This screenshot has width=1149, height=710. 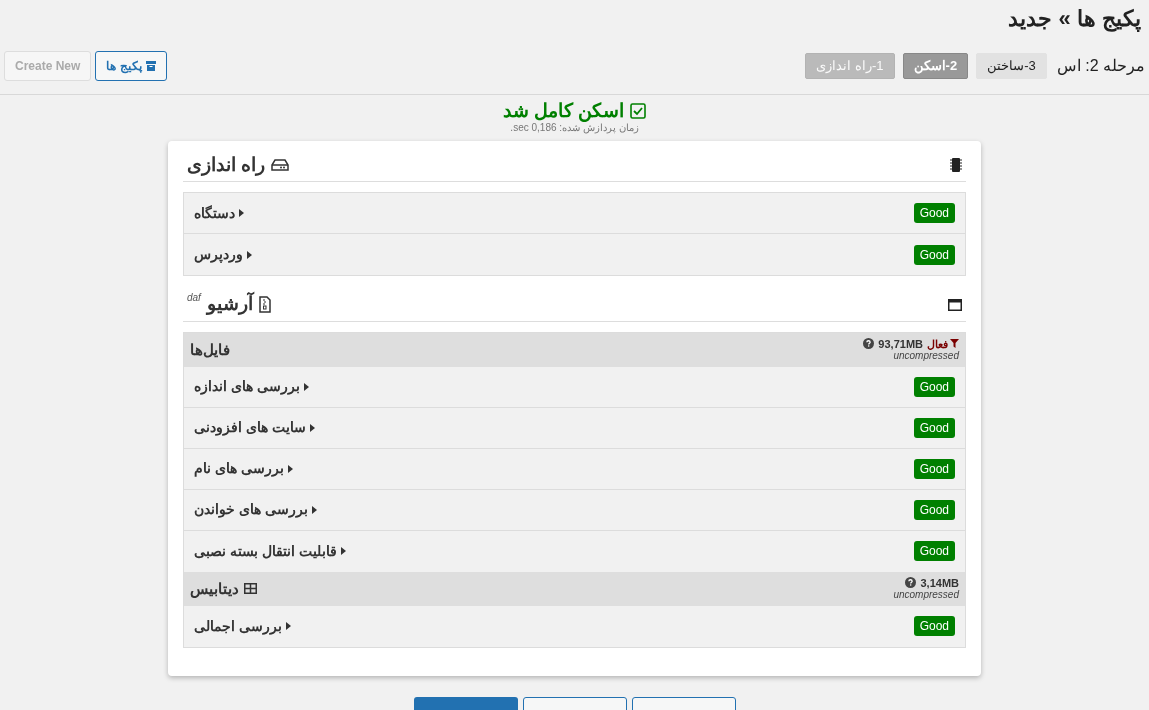 What do you see at coordinates (850, 66) in the screenshot?
I see `wizard-step: 1-راه اندازی` at bounding box center [850, 66].